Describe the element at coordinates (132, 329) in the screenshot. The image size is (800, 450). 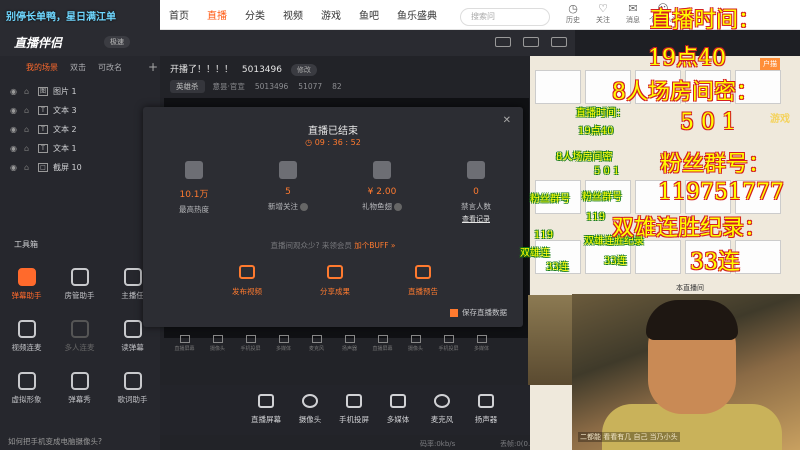
I see `read-danmaku-icon` at that location.